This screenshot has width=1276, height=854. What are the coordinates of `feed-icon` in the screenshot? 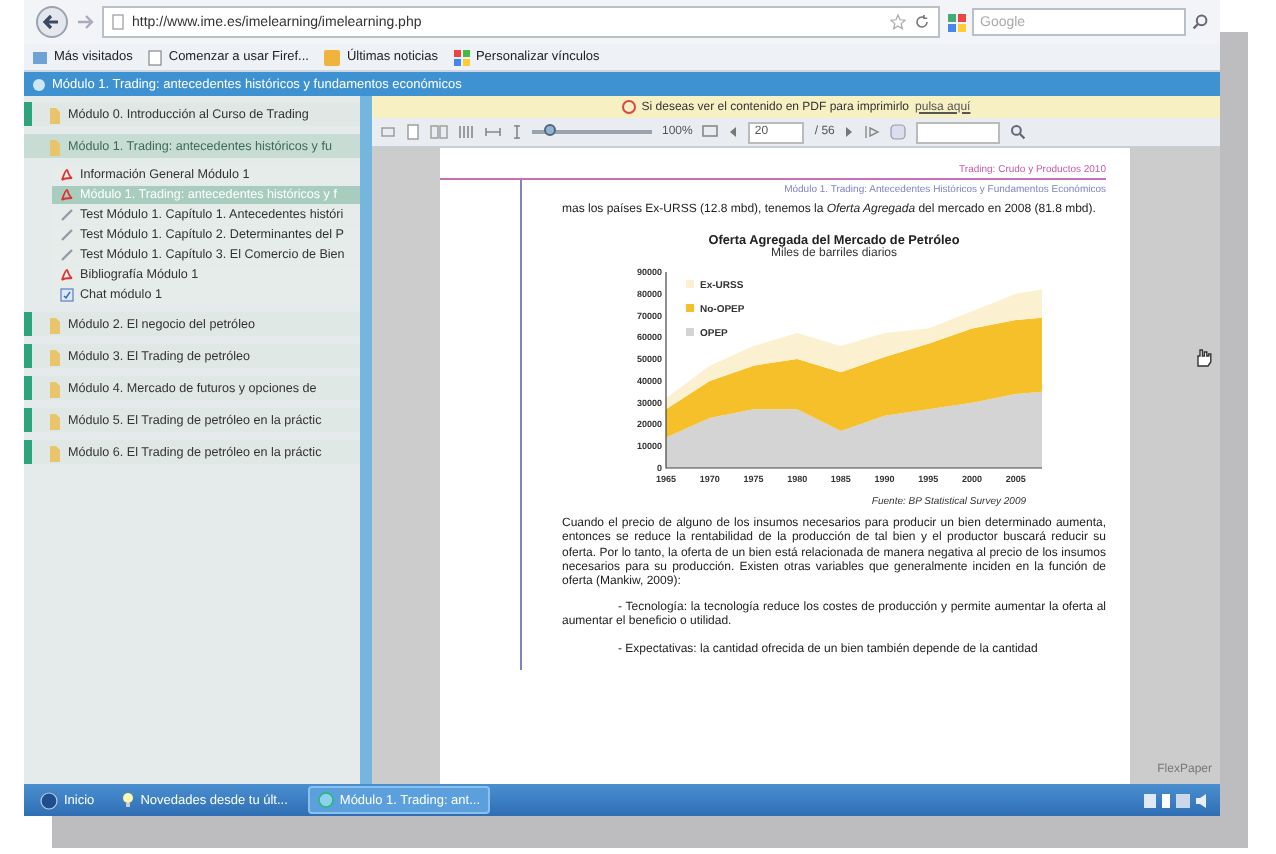 It's located at (332, 57).